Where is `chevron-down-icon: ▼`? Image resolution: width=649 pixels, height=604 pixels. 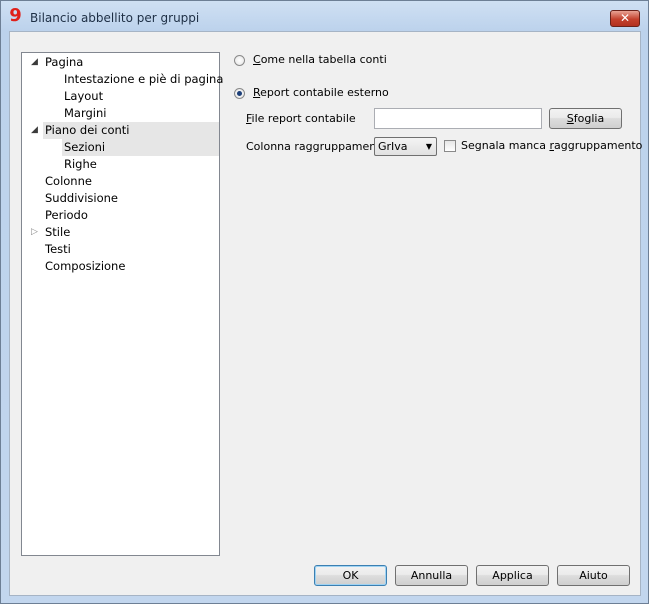 chevron-down-icon: ▼ is located at coordinates (428, 146).